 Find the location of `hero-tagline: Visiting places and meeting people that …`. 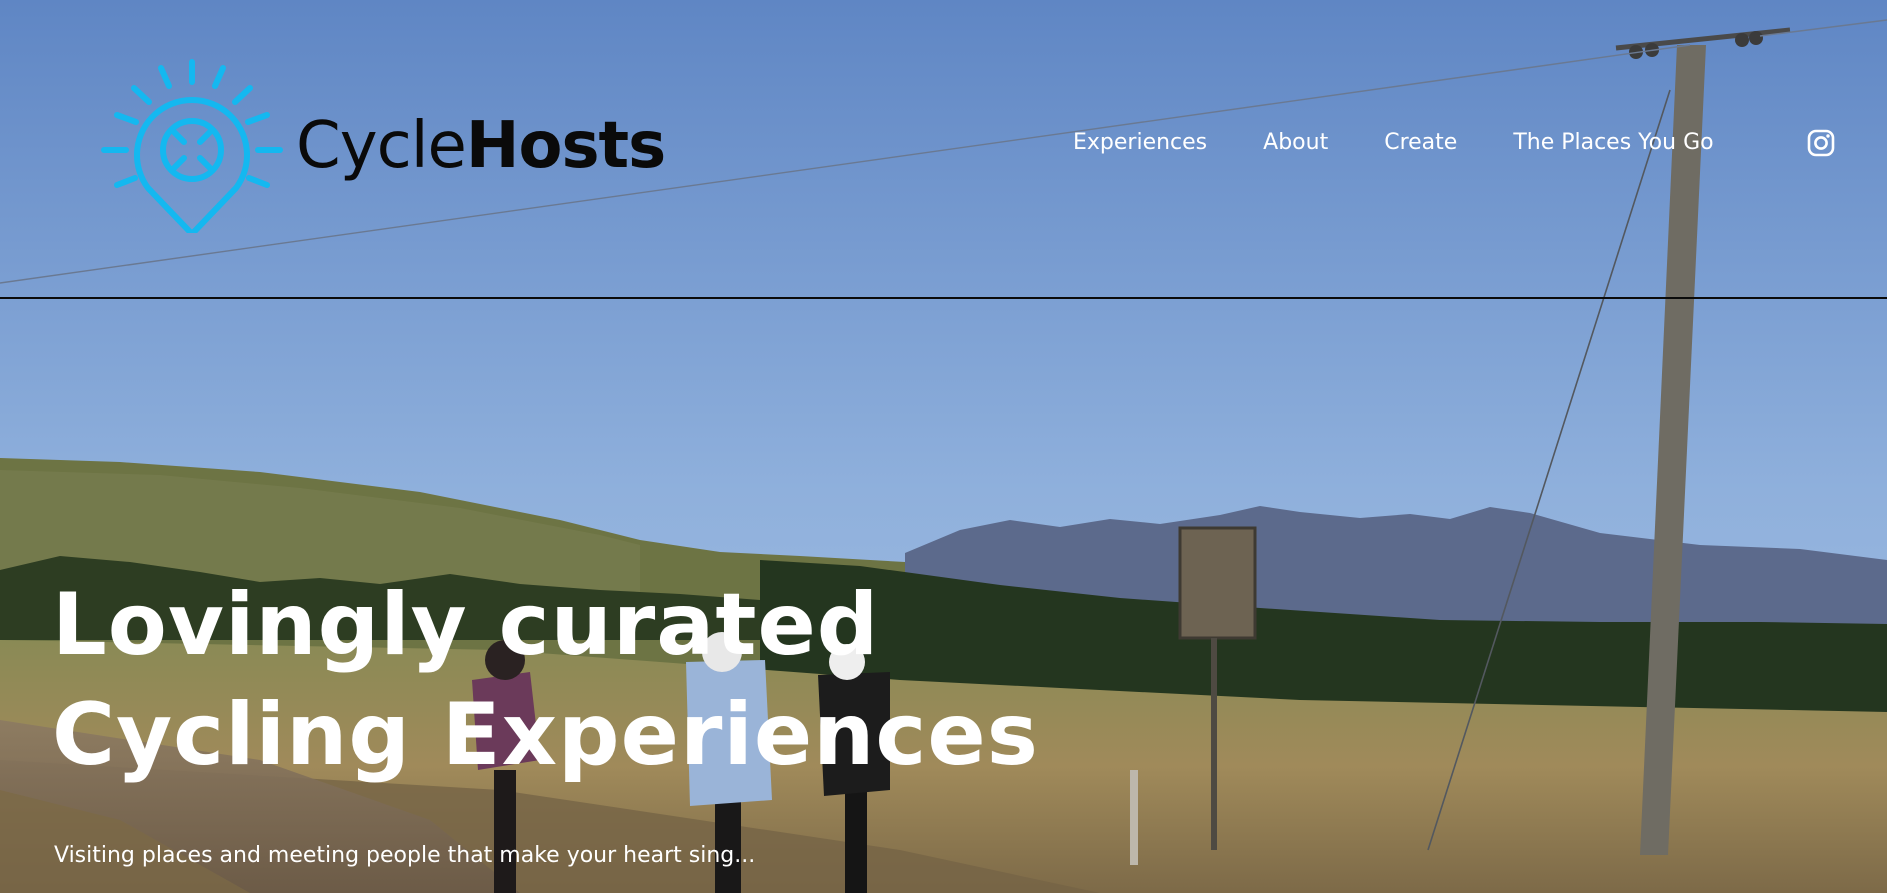

hero-tagline: Visiting places and meeting people that … is located at coordinates (405, 855).